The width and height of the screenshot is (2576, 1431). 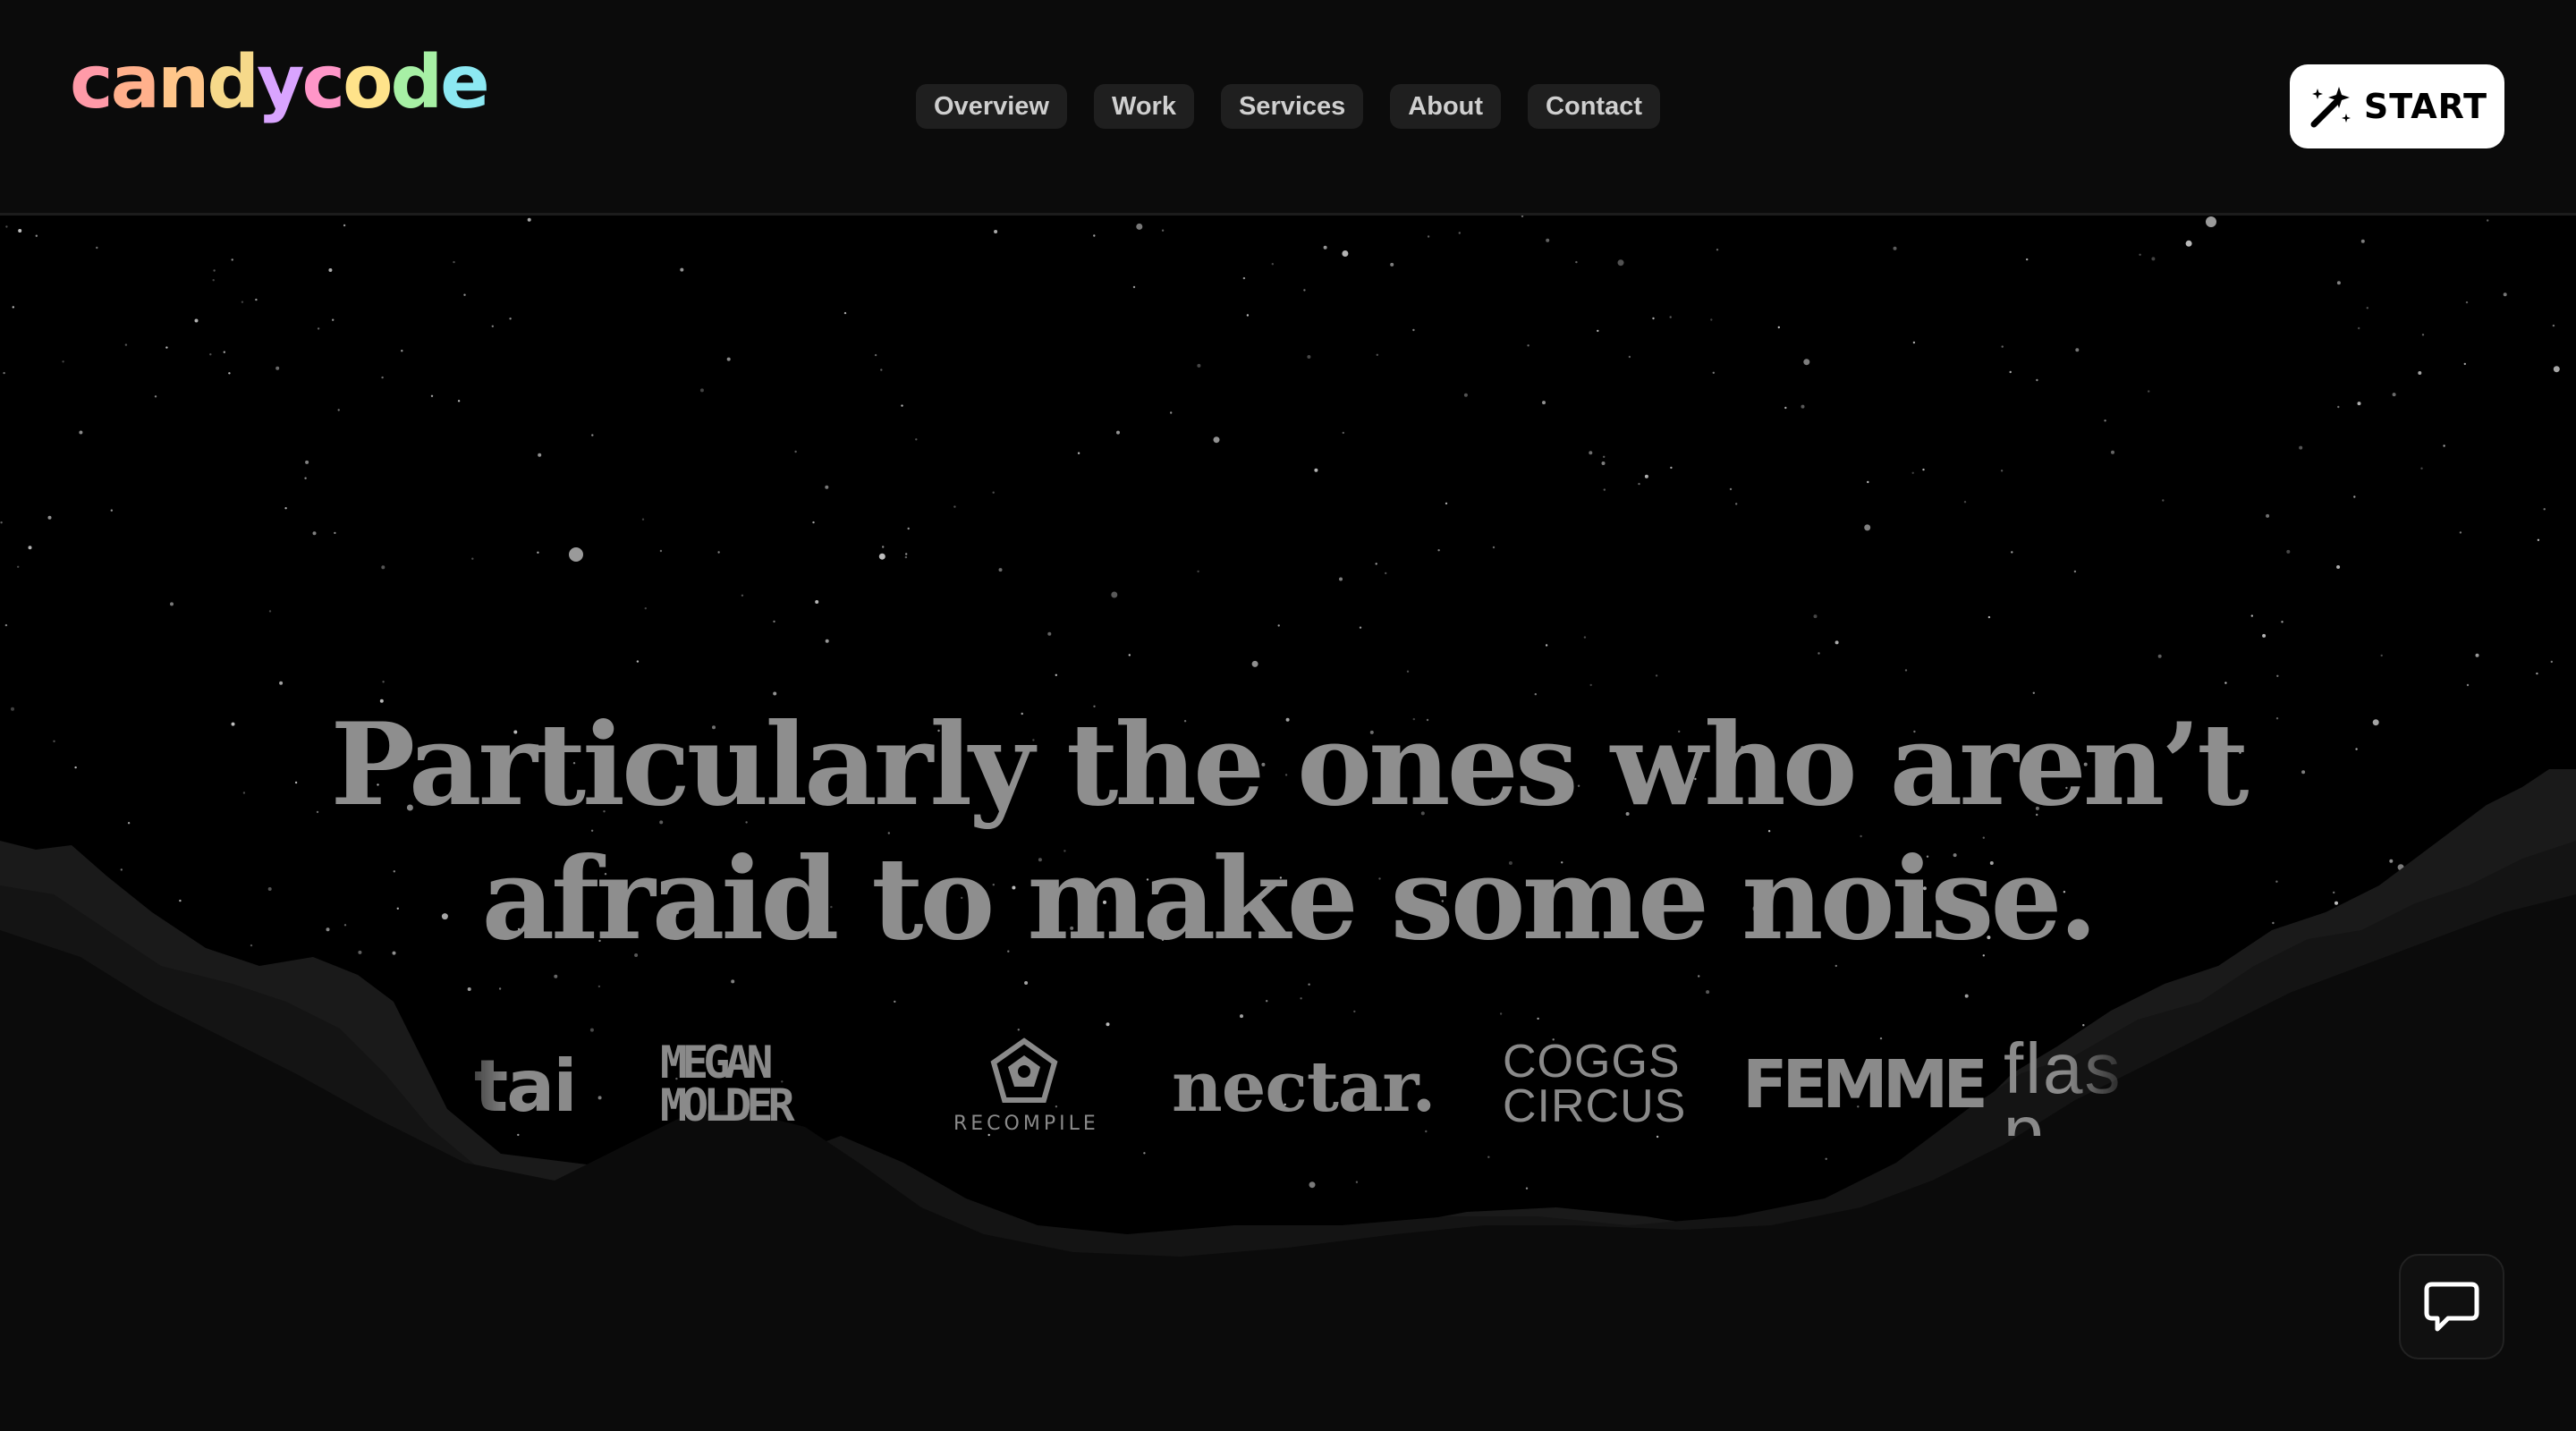 I want to click on nav-work: Work, so click(x=1143, y=107).